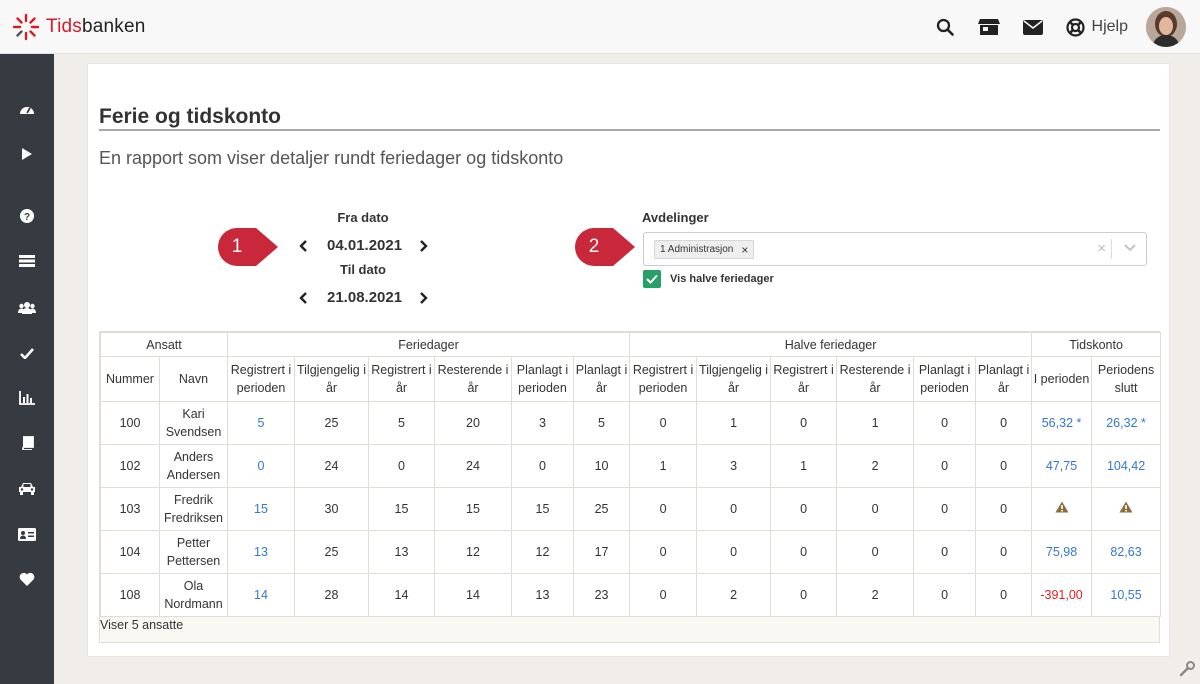  I want to click on departments-label: Avdelinger, so click(675, 217).